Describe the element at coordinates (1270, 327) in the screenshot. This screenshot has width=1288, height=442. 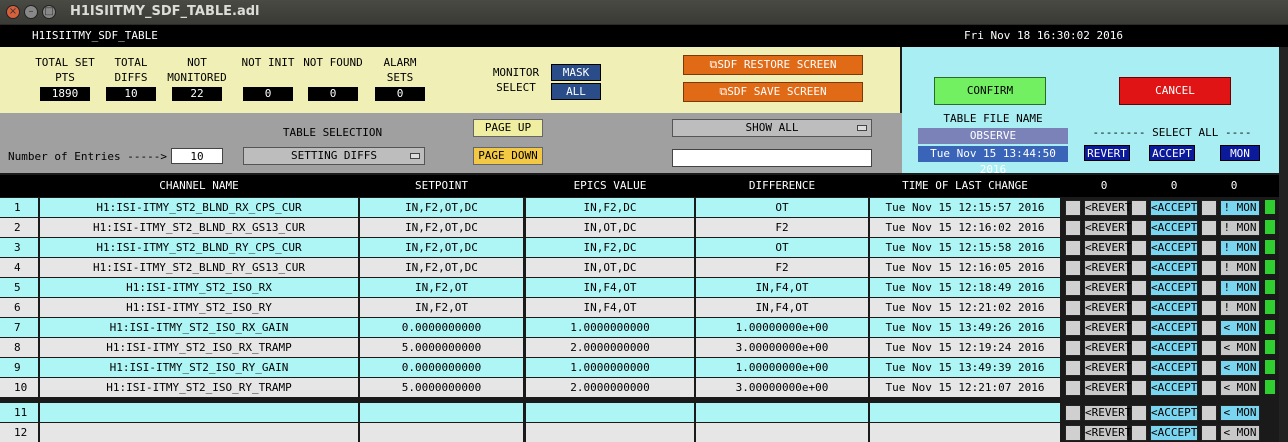
I see `status-led` at that location.